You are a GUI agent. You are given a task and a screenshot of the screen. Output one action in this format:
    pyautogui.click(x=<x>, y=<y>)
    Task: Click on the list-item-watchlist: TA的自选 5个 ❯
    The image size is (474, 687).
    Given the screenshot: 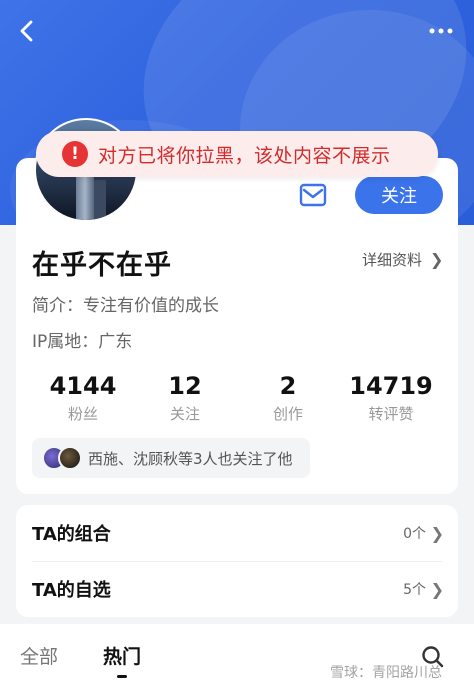 What is the action you would take?
    pyautogui.click(x=237, y=589)
    